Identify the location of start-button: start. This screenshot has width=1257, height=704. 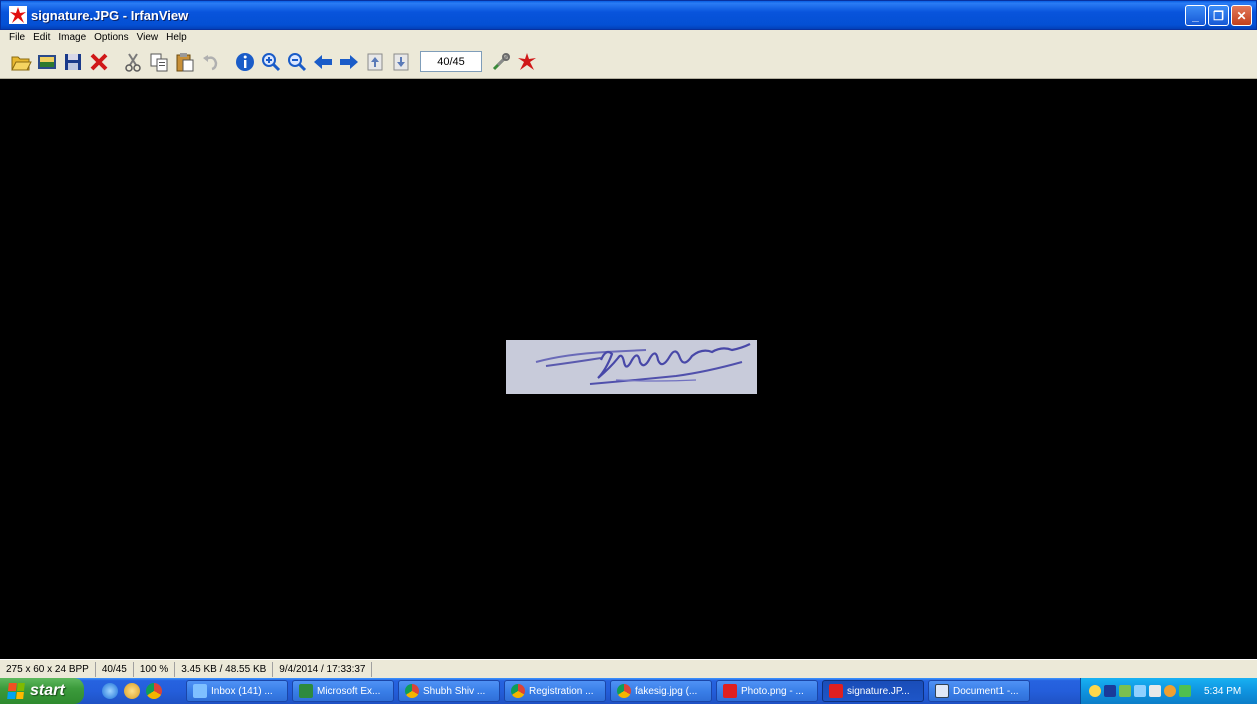
(42, 691).